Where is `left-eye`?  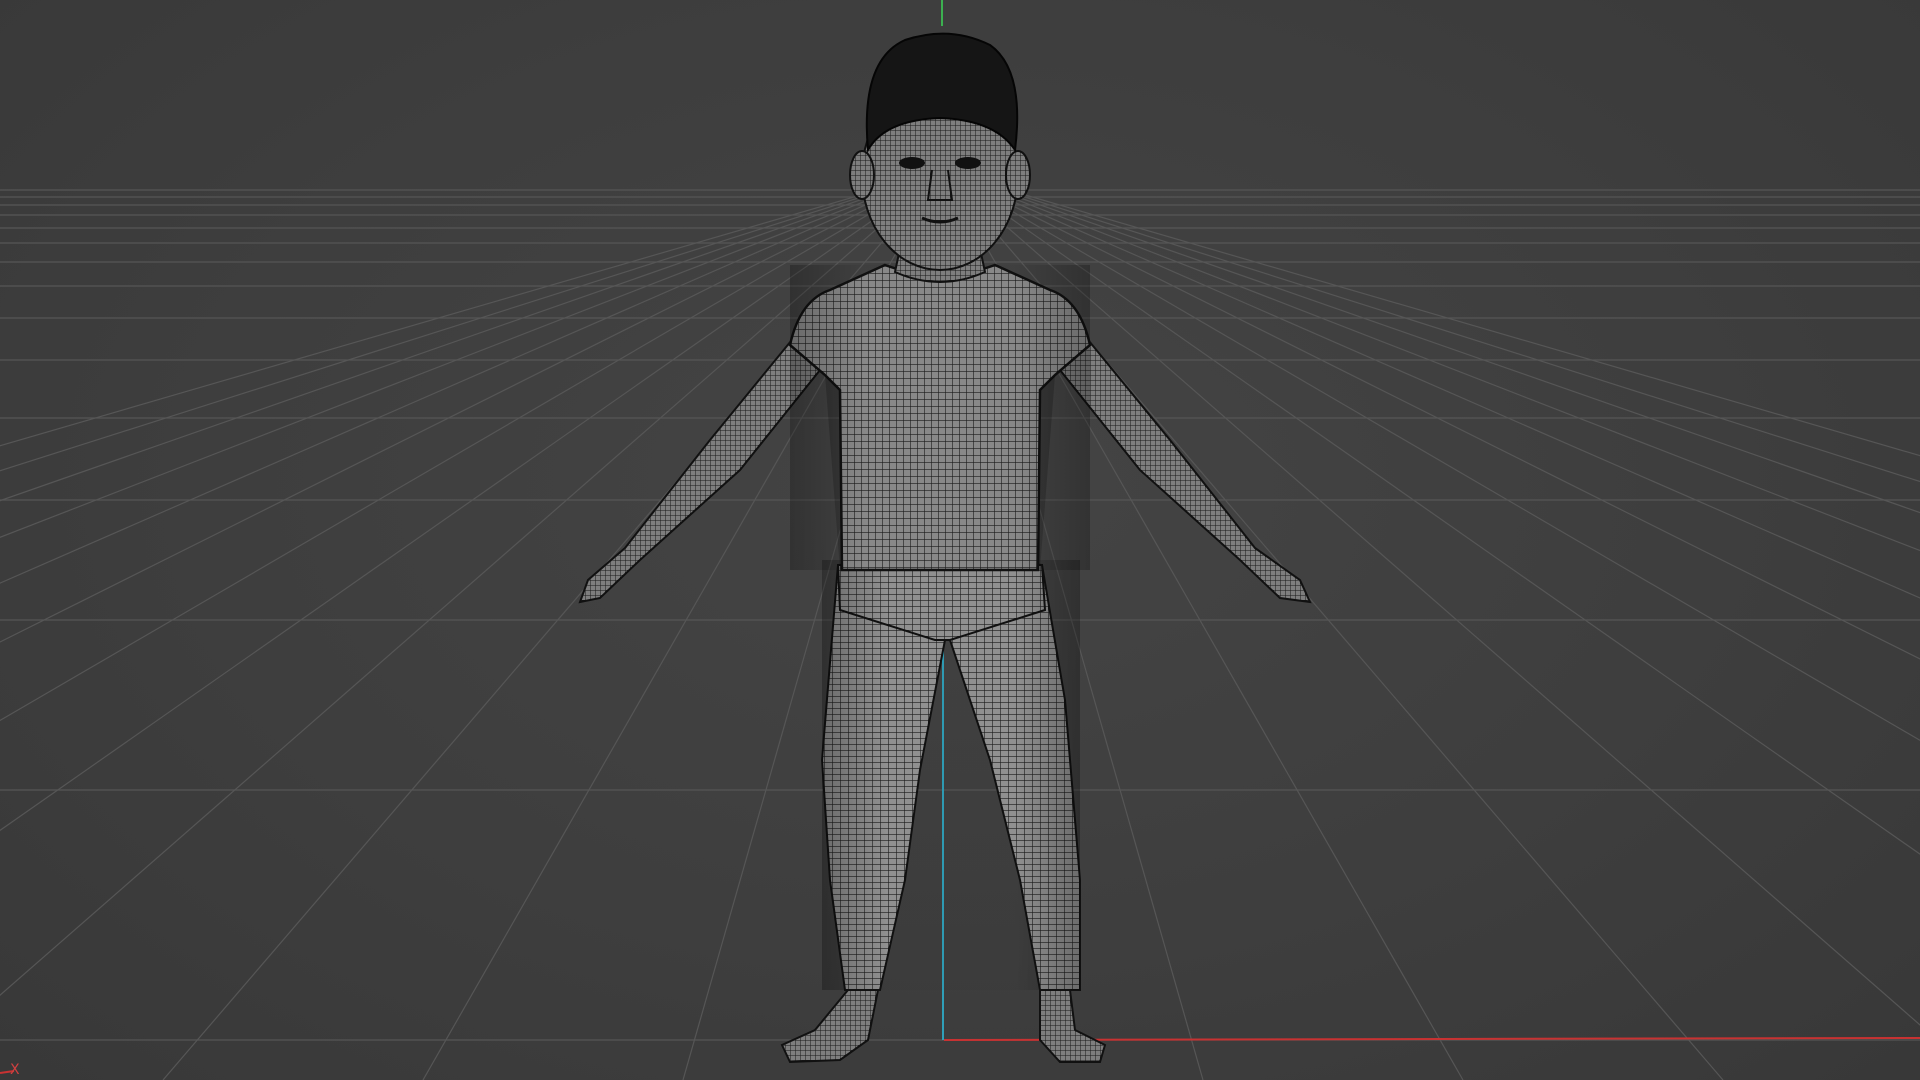
left-eye is located at coordinates (912, 163).